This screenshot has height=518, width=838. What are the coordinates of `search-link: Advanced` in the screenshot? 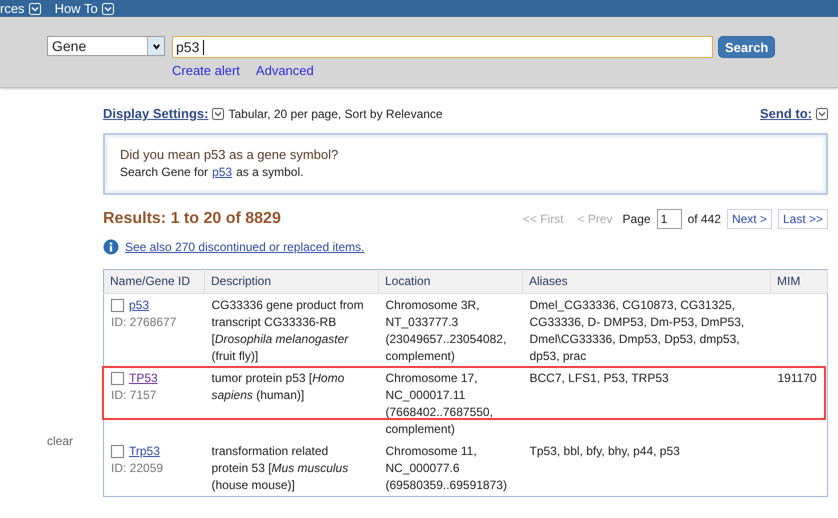 It's located at (285, 70).